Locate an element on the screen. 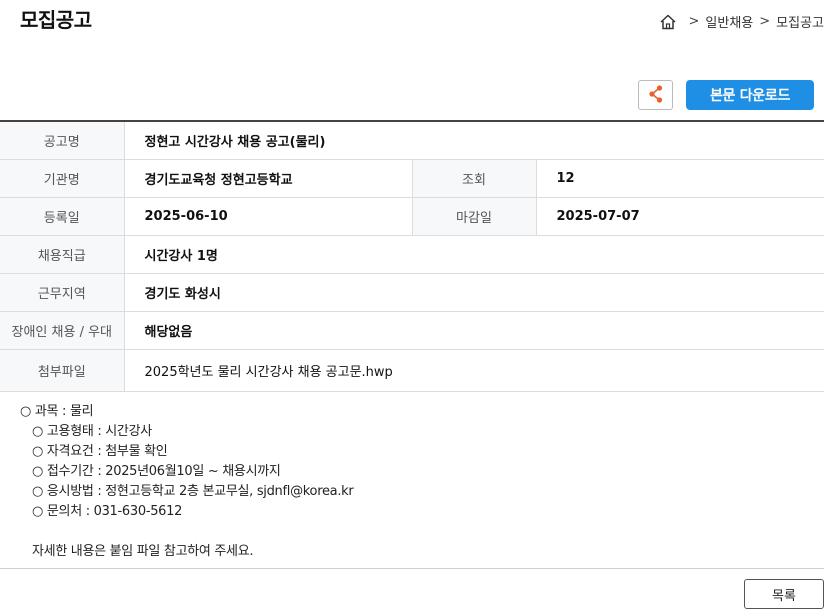  body-line-method: ○ 응시방법 : 정현고등학교 2층 본교무실, sjdnfl@korea.kr is located at coordinates (193, 491).